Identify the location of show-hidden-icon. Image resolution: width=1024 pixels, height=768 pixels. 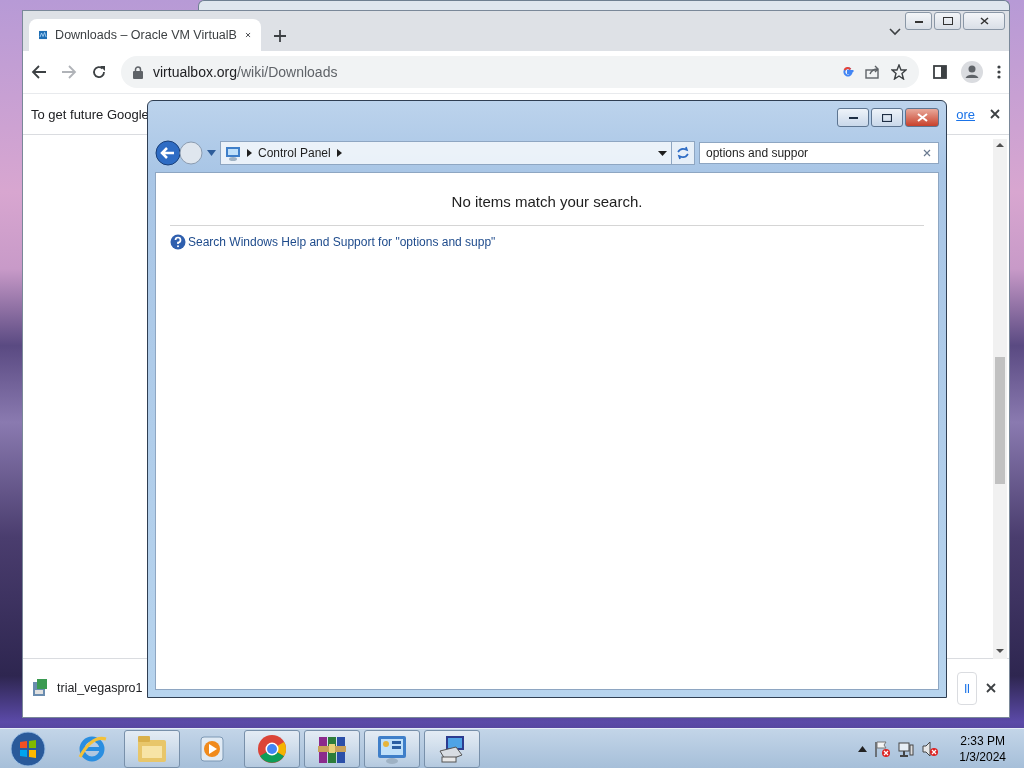
(863, 748).